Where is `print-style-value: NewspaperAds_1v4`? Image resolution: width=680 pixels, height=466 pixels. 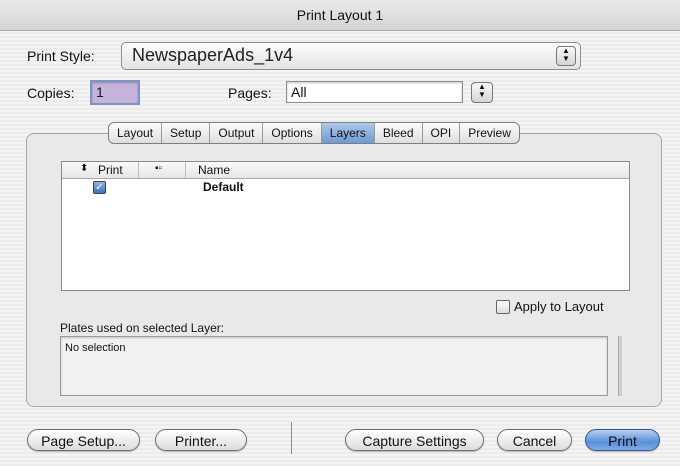
print-style-value: NewspaperAds_1v4 is located at coordinates (213, 55).